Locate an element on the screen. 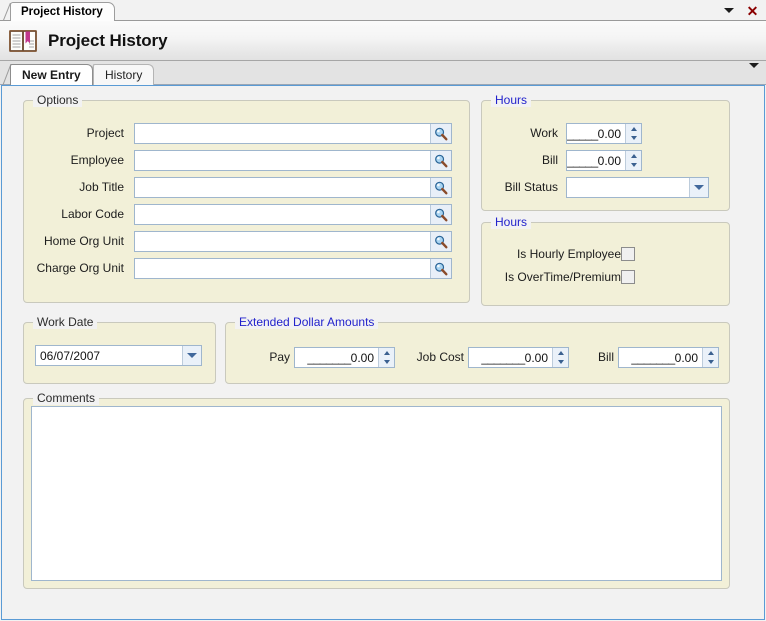 Image resolution: width=766 pixels, height=621 pixels. bill-hours-field: _____ 0.00 is located at coordinates (604, 160).